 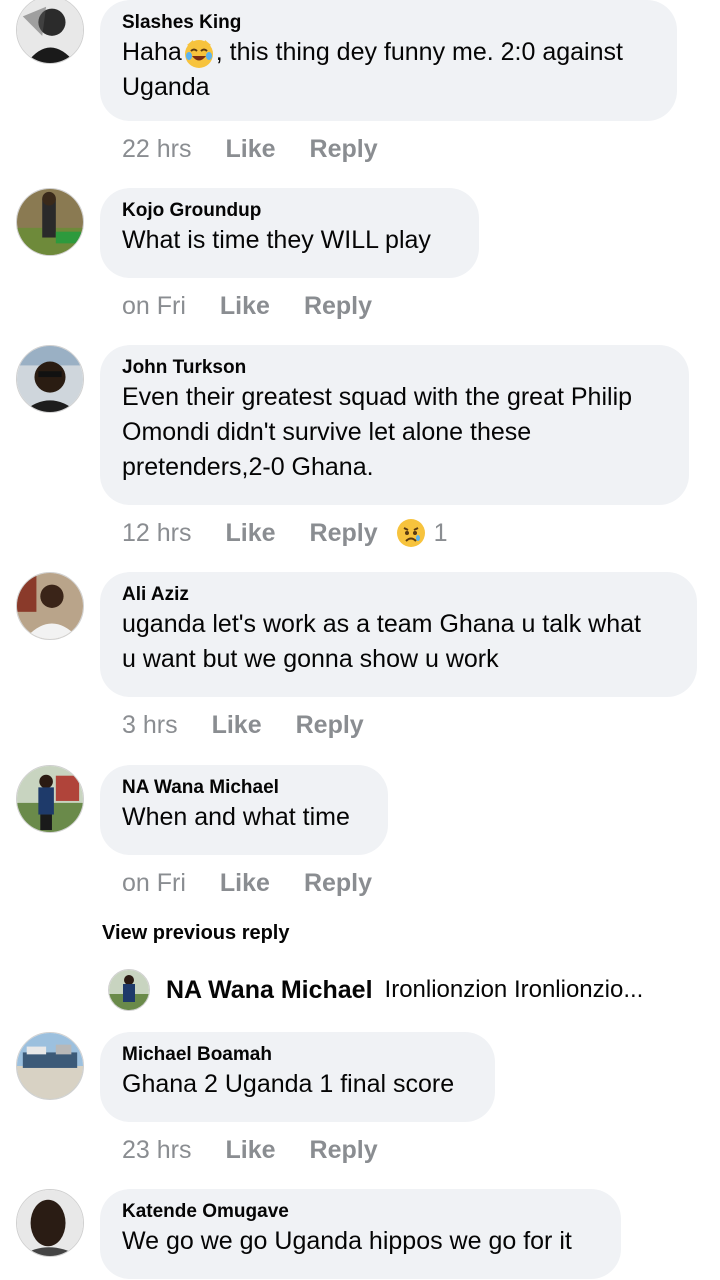 What do you see at coordinates (276, 240) in the screenshot?
I see `comment-text: What is time they WILL play` at bounding box center [276, 240].